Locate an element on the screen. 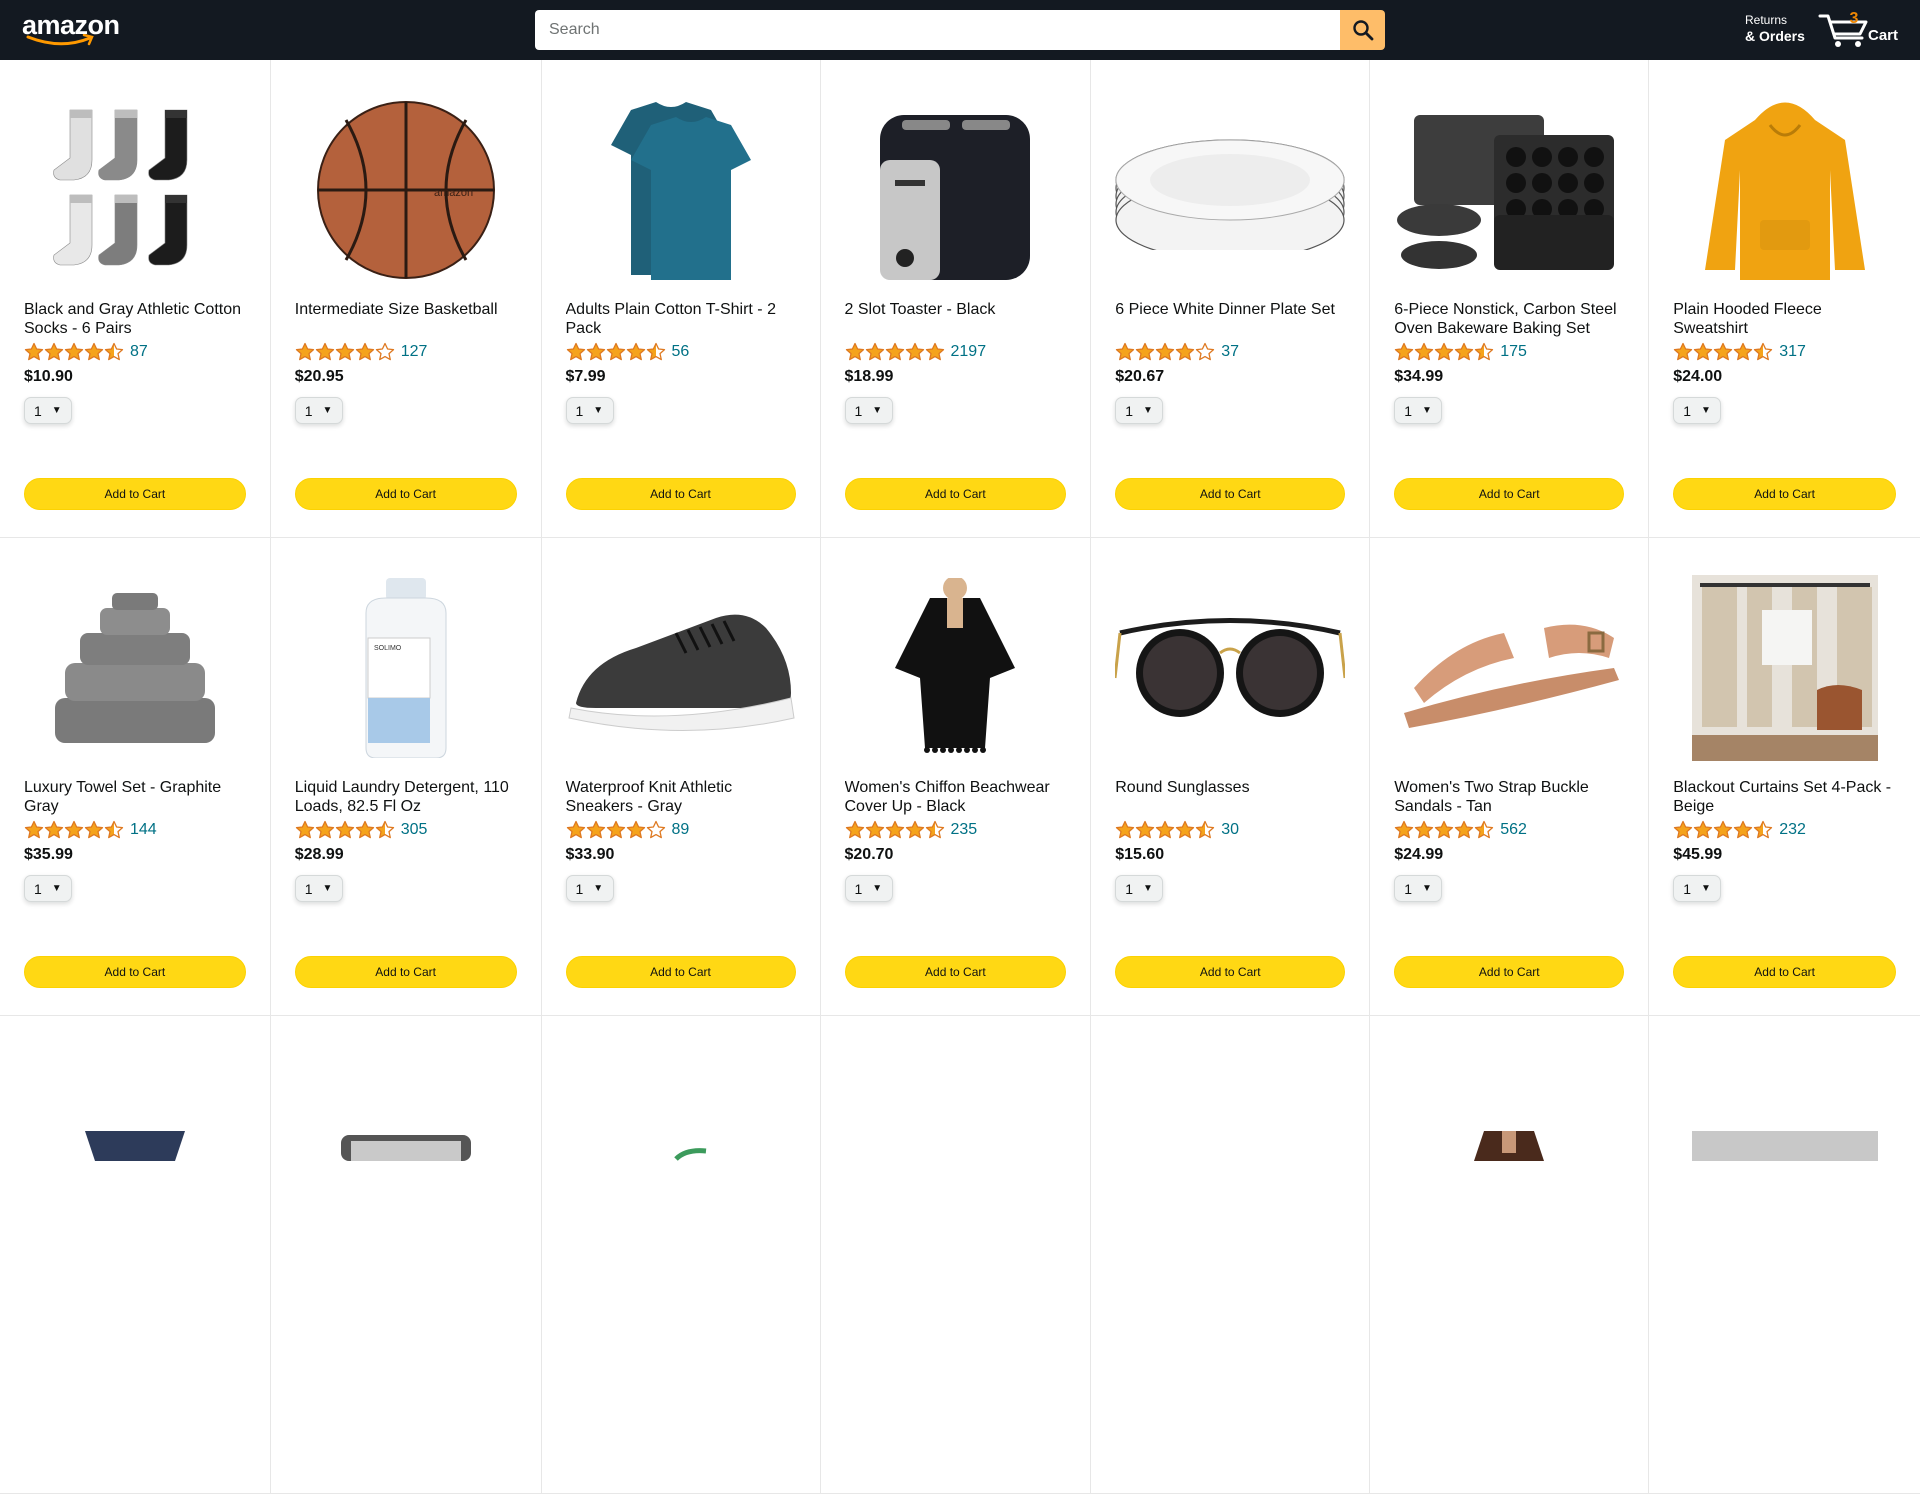 This screenshot has height=1494, width=1920. product-price: $7.99 is located at coordinates (585, 376).